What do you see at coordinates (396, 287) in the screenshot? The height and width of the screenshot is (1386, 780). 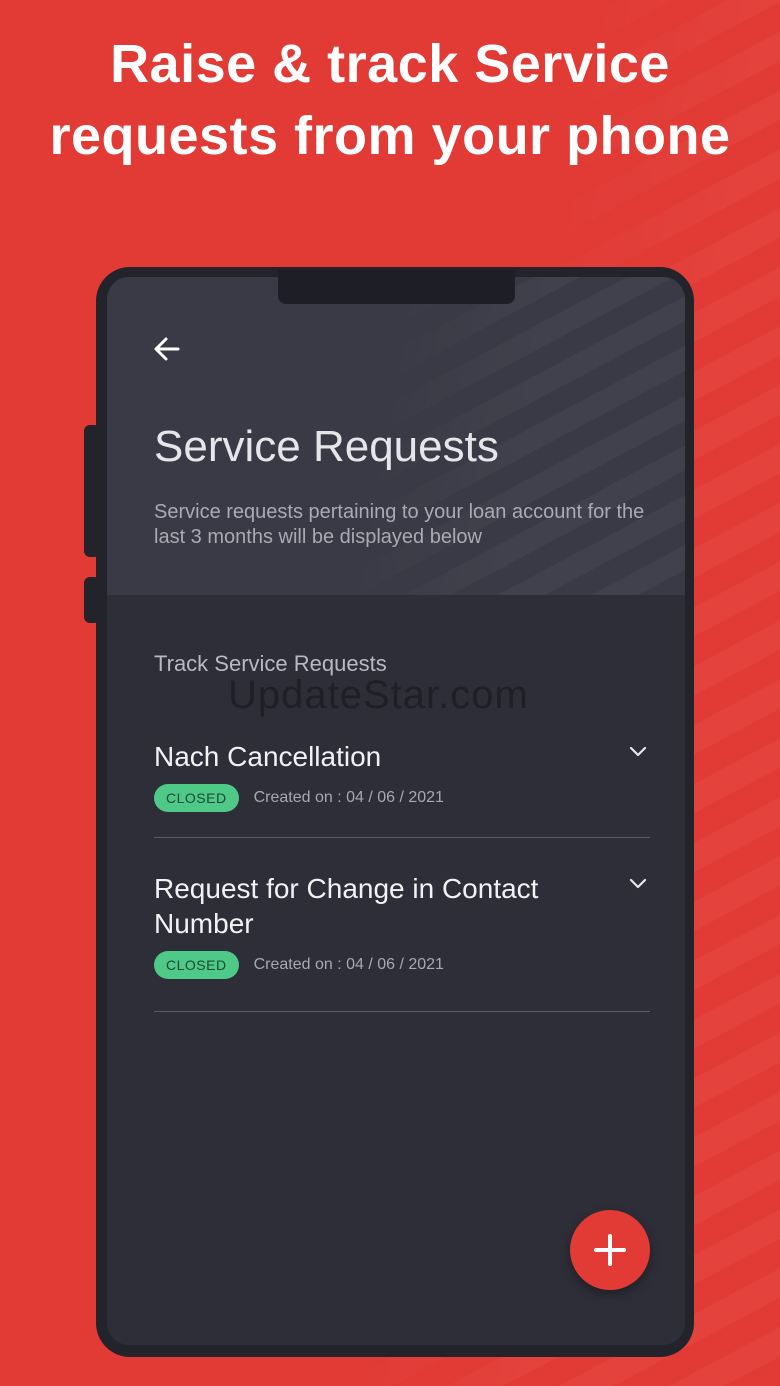 I see `phone-notch` at bounding box center [396, 287].